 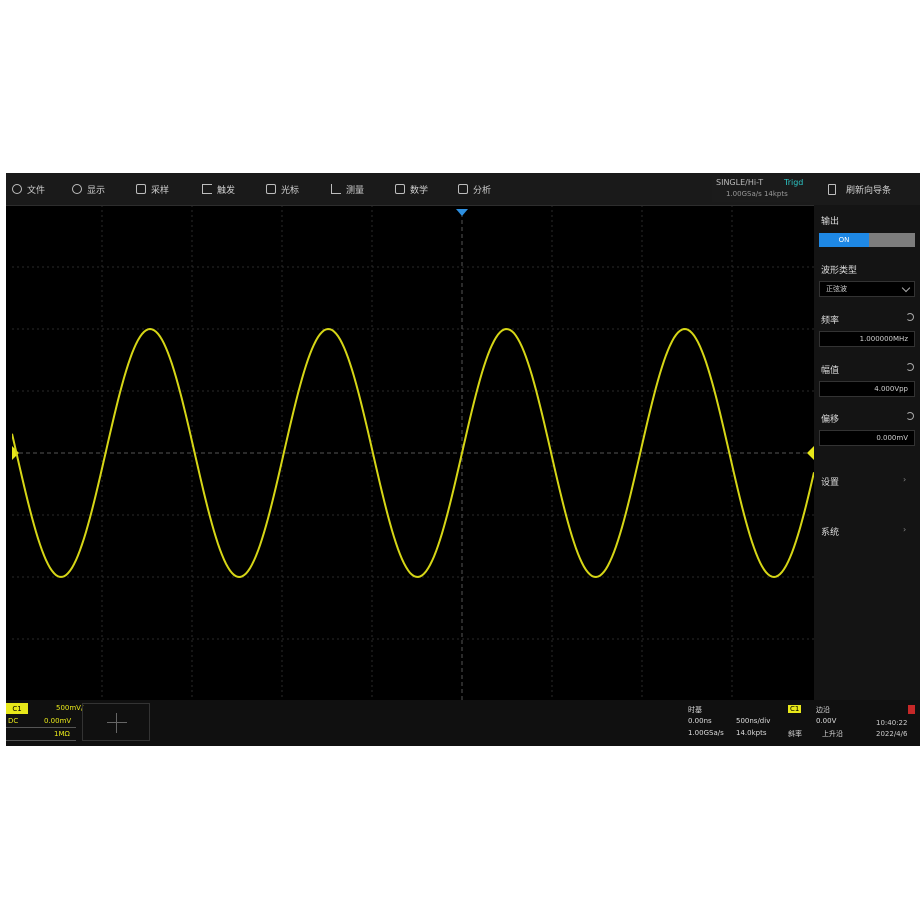 I want to click on menu-file: 文件, so click(x=28, y=189).